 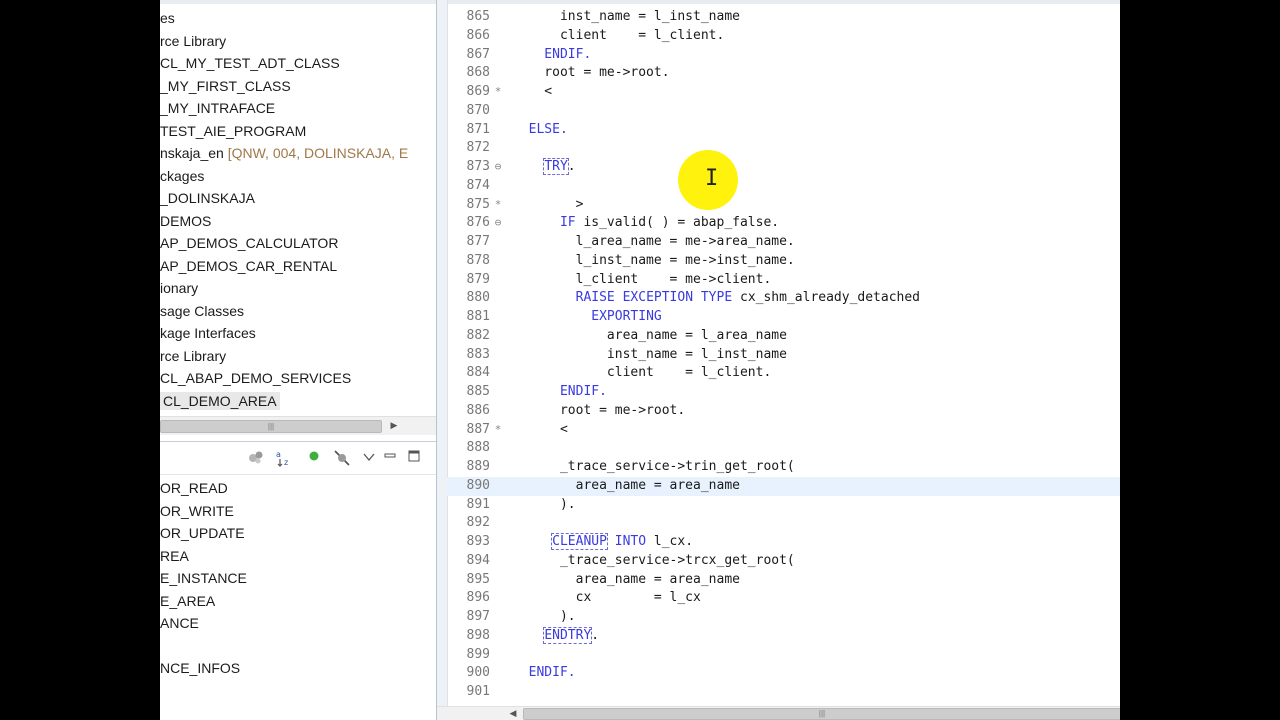 What do you see at coordinates (478, 260) in the screenshot?
I see `line-number: 878` at bounding box center [478, 260].